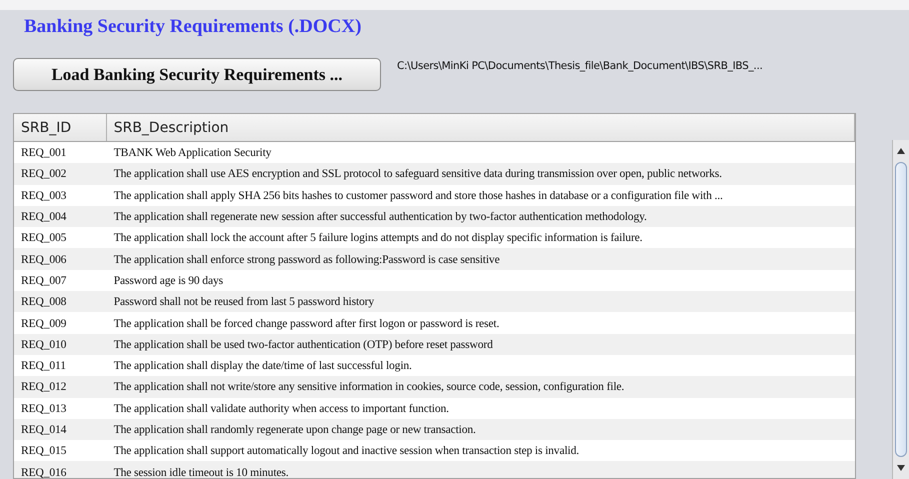  What do you see at coordinates (378, 237) in the screenshot?
I see `table-cell-text: The application shall lock the account after 5 failure logins attempts and do not display specific information is failure.` at bounding box center [378, 237].